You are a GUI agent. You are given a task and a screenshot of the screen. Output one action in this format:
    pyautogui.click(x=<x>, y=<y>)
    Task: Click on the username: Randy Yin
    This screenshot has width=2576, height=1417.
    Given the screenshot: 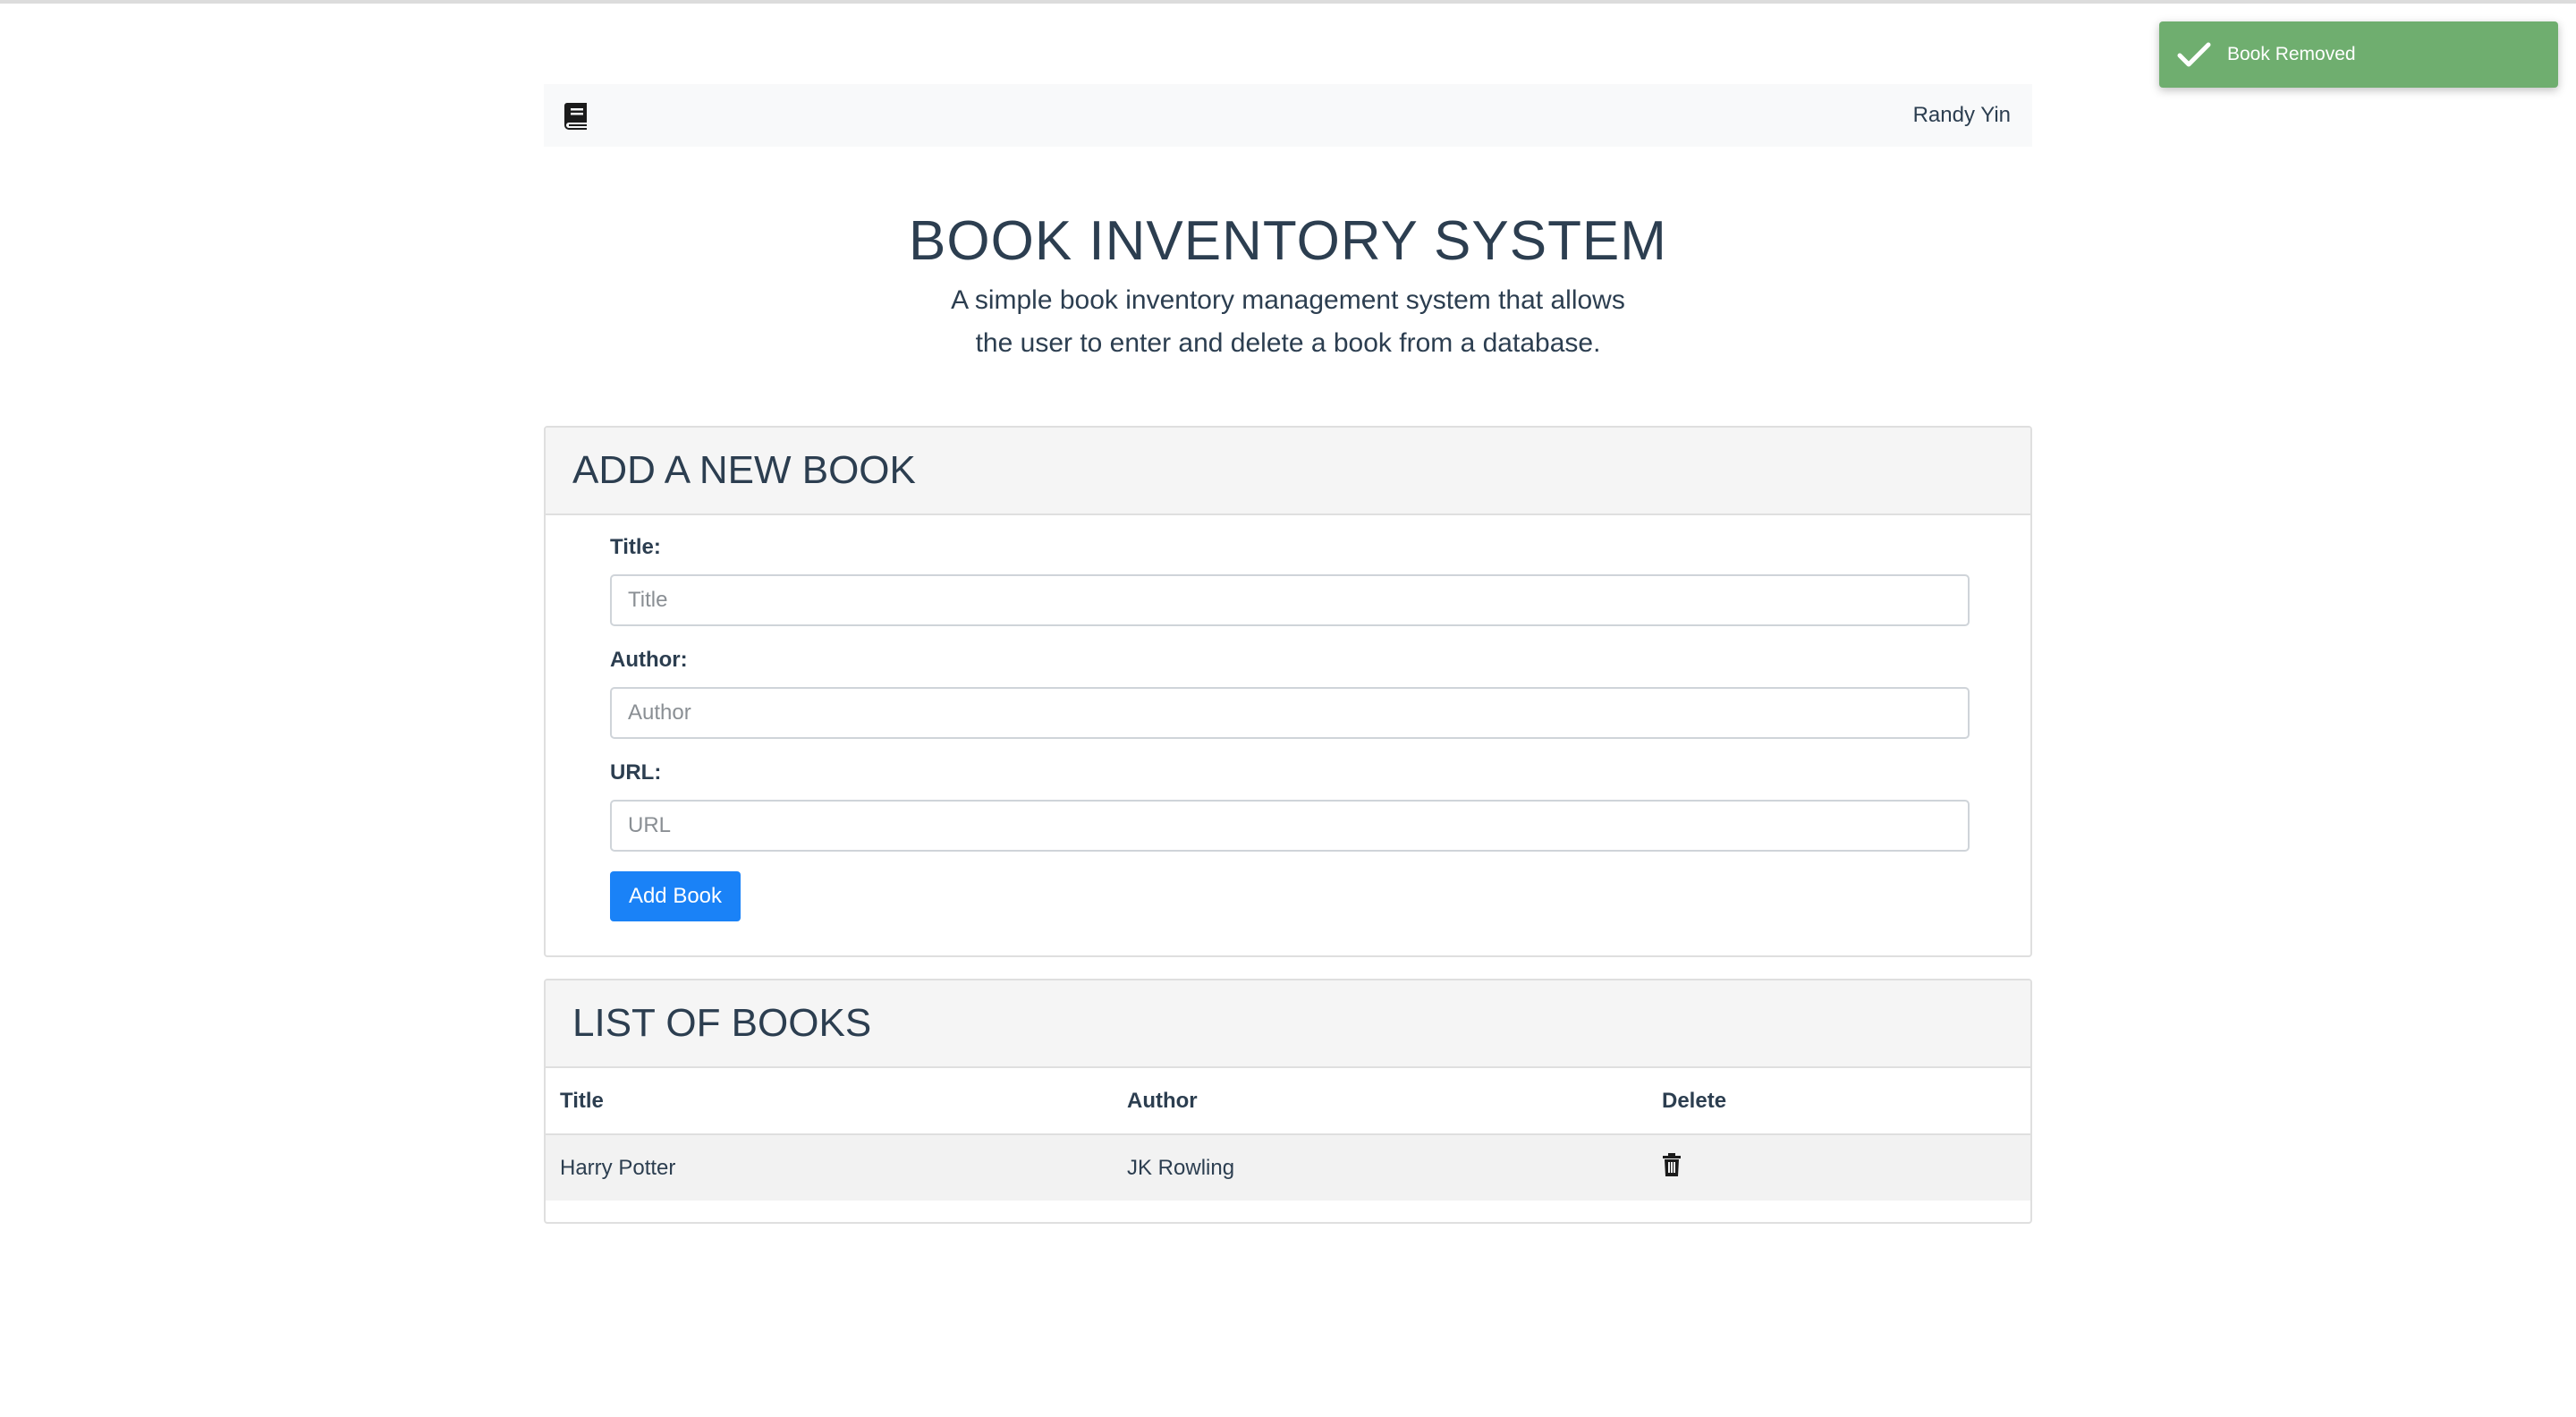 What is the action you would take?
    pyautogui.click(x=1962, y=116)
    